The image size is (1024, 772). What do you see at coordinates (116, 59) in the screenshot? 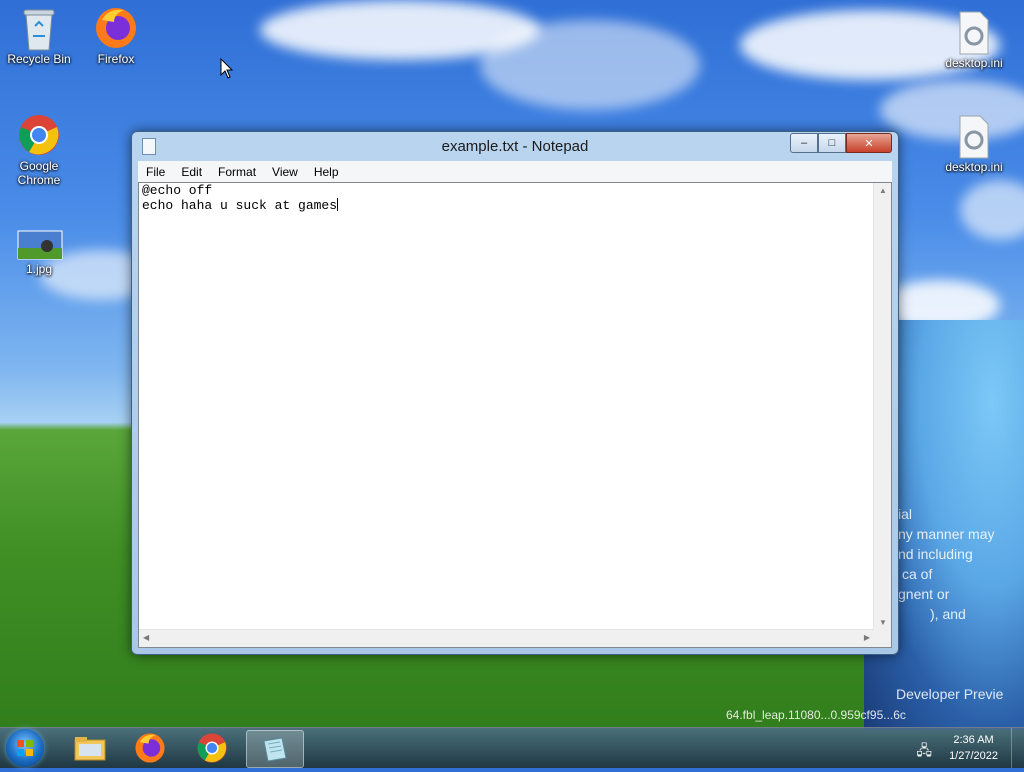
I see `desktop-icon-label: Firefox` at bounding box center [116, 59].